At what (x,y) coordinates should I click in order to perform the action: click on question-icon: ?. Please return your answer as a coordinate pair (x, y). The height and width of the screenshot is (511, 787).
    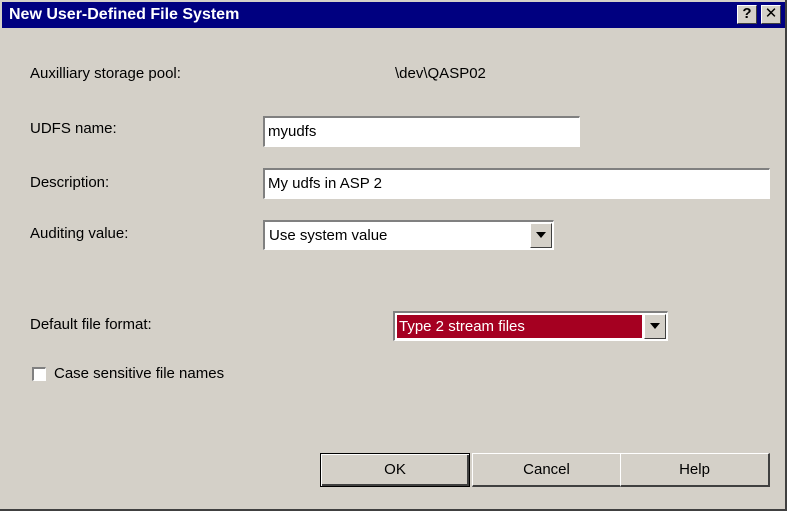
    Looking at the image, I should click on (747, 13).